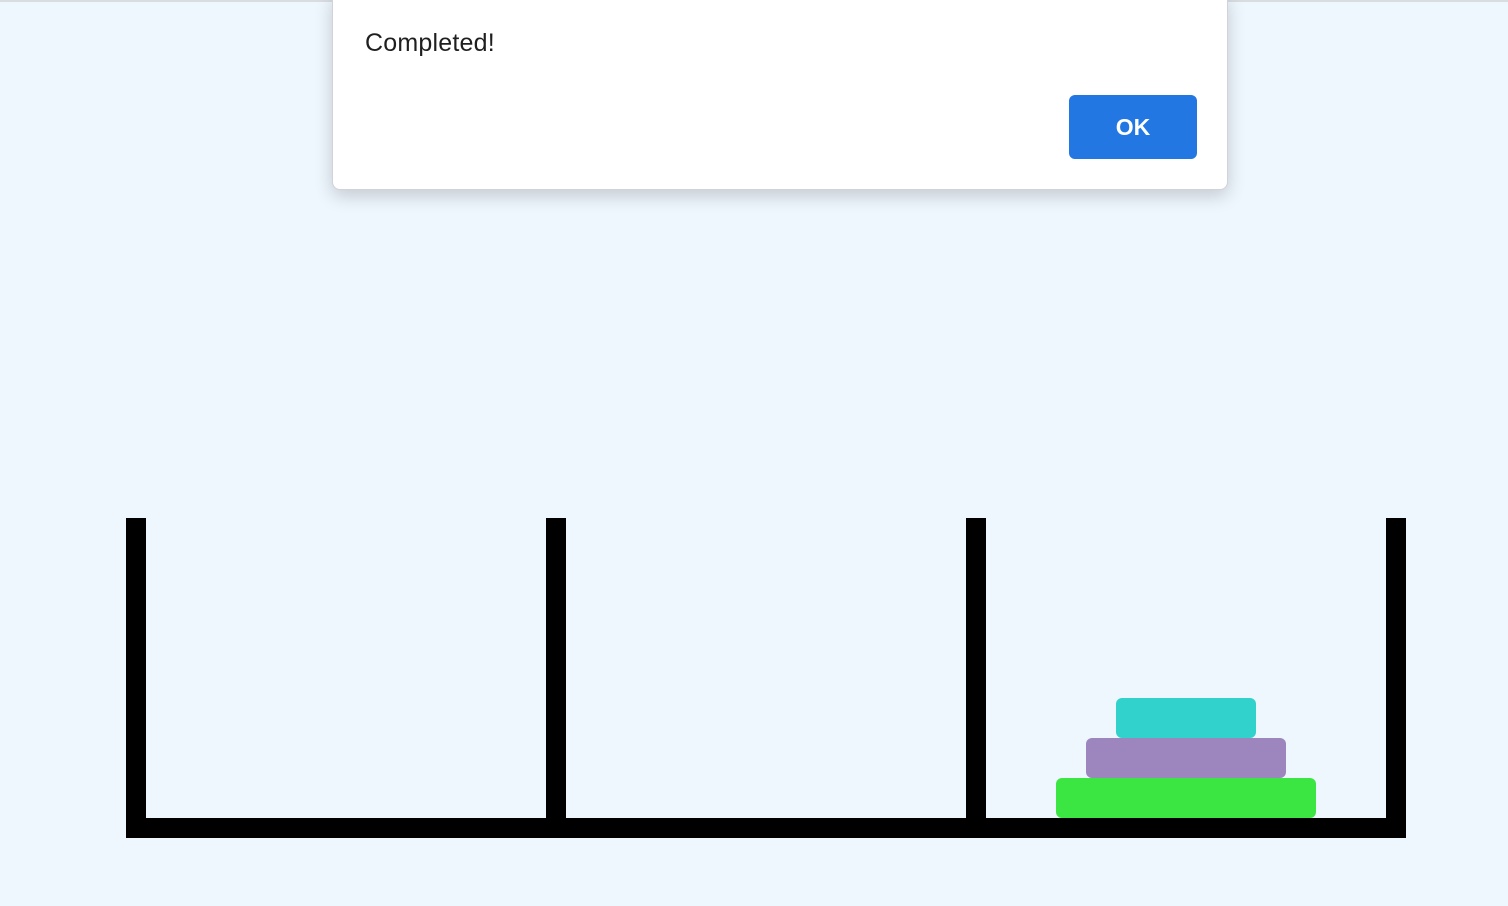  What do you see at coordinates (1133, 127) in the screenshot?
I see `ok-button: OK` at bounding box center [1133, 127].